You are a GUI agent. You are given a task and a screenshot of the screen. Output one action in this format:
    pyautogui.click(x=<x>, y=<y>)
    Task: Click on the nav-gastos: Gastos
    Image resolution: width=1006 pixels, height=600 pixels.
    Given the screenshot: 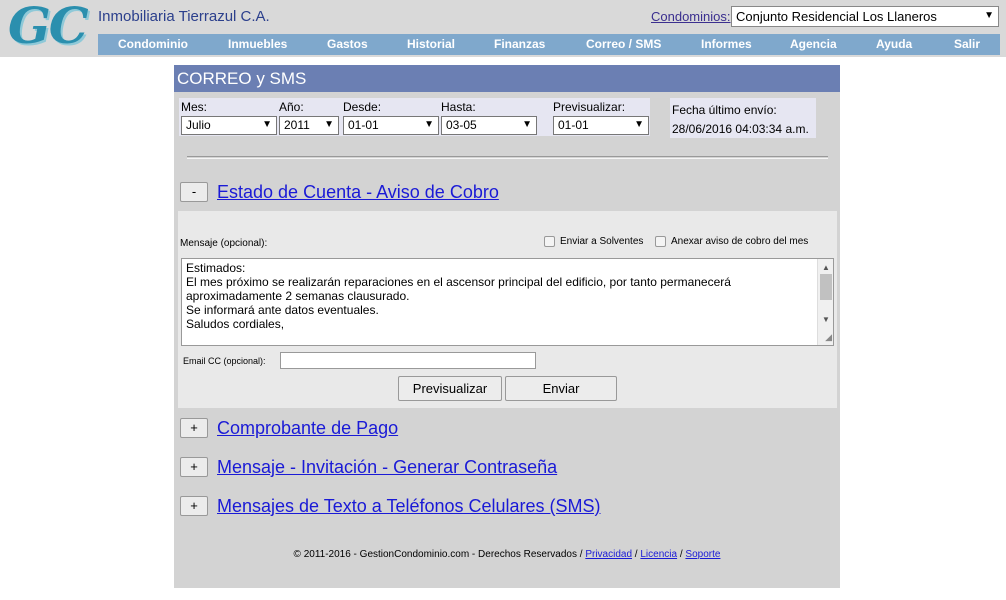 What is the action you would take?
    pyautogui.click(x=347, y=44)
    